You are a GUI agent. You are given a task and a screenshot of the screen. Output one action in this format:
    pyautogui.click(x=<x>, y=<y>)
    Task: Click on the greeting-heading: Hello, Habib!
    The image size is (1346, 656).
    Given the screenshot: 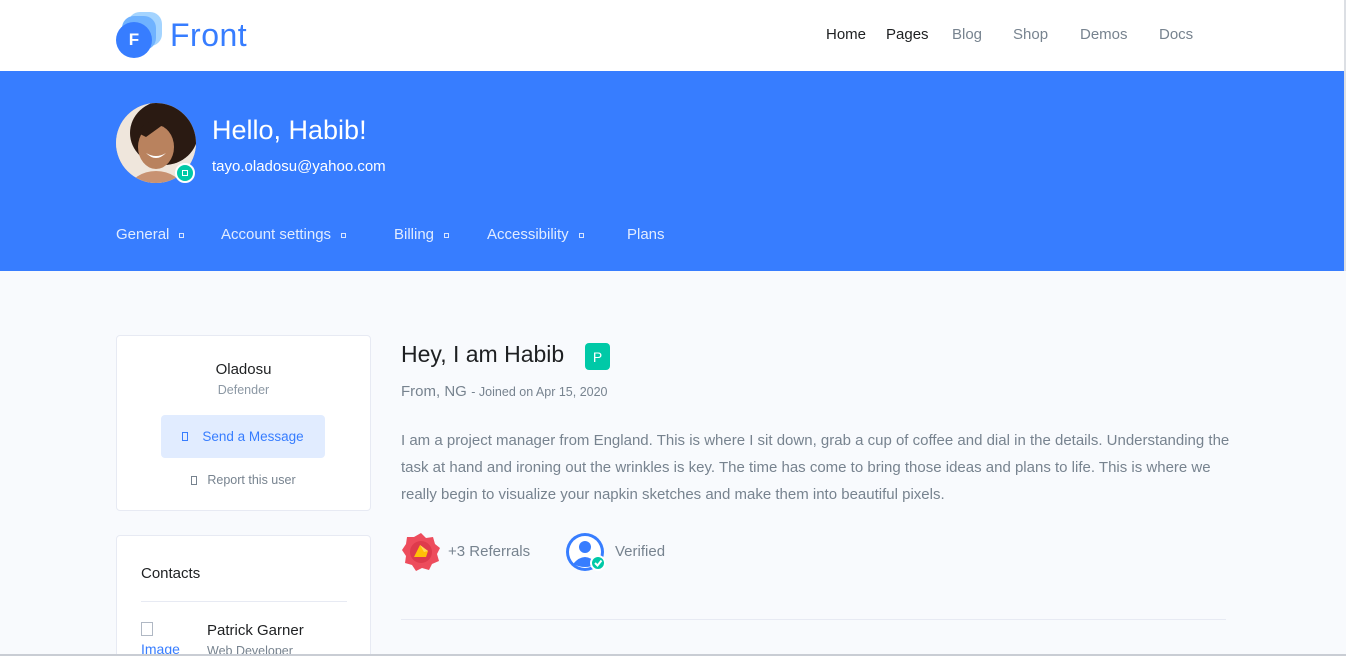 What is the action you would take?
    pyautogui.click(x=289, y=130)
    